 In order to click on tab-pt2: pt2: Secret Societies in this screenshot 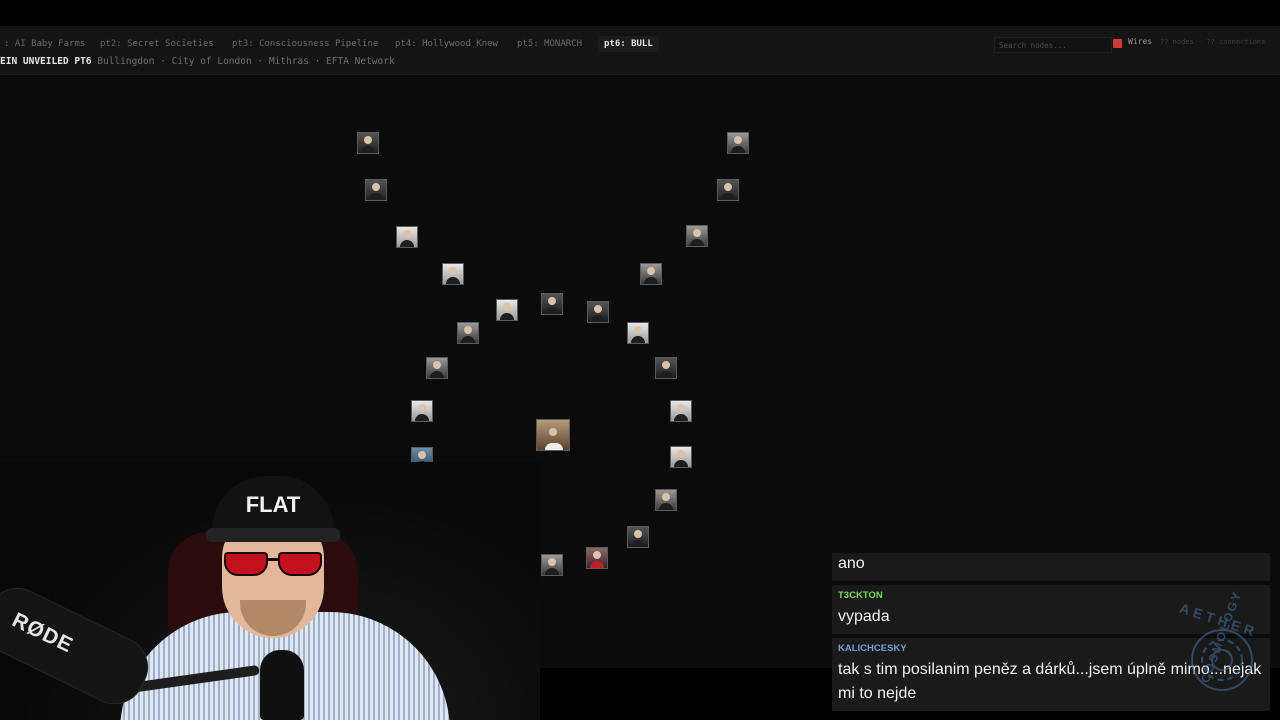, I will do `click(157, 44)`.